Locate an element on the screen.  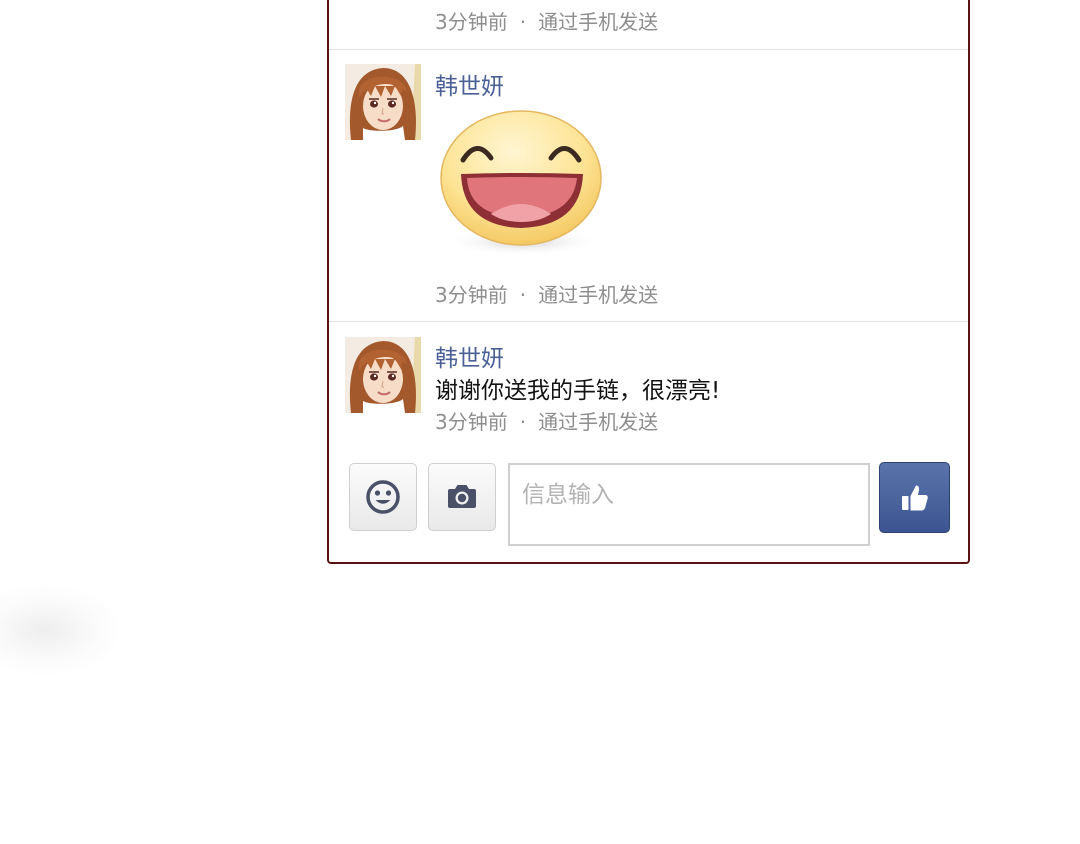
camera-button is located at coordinates (462, 497).